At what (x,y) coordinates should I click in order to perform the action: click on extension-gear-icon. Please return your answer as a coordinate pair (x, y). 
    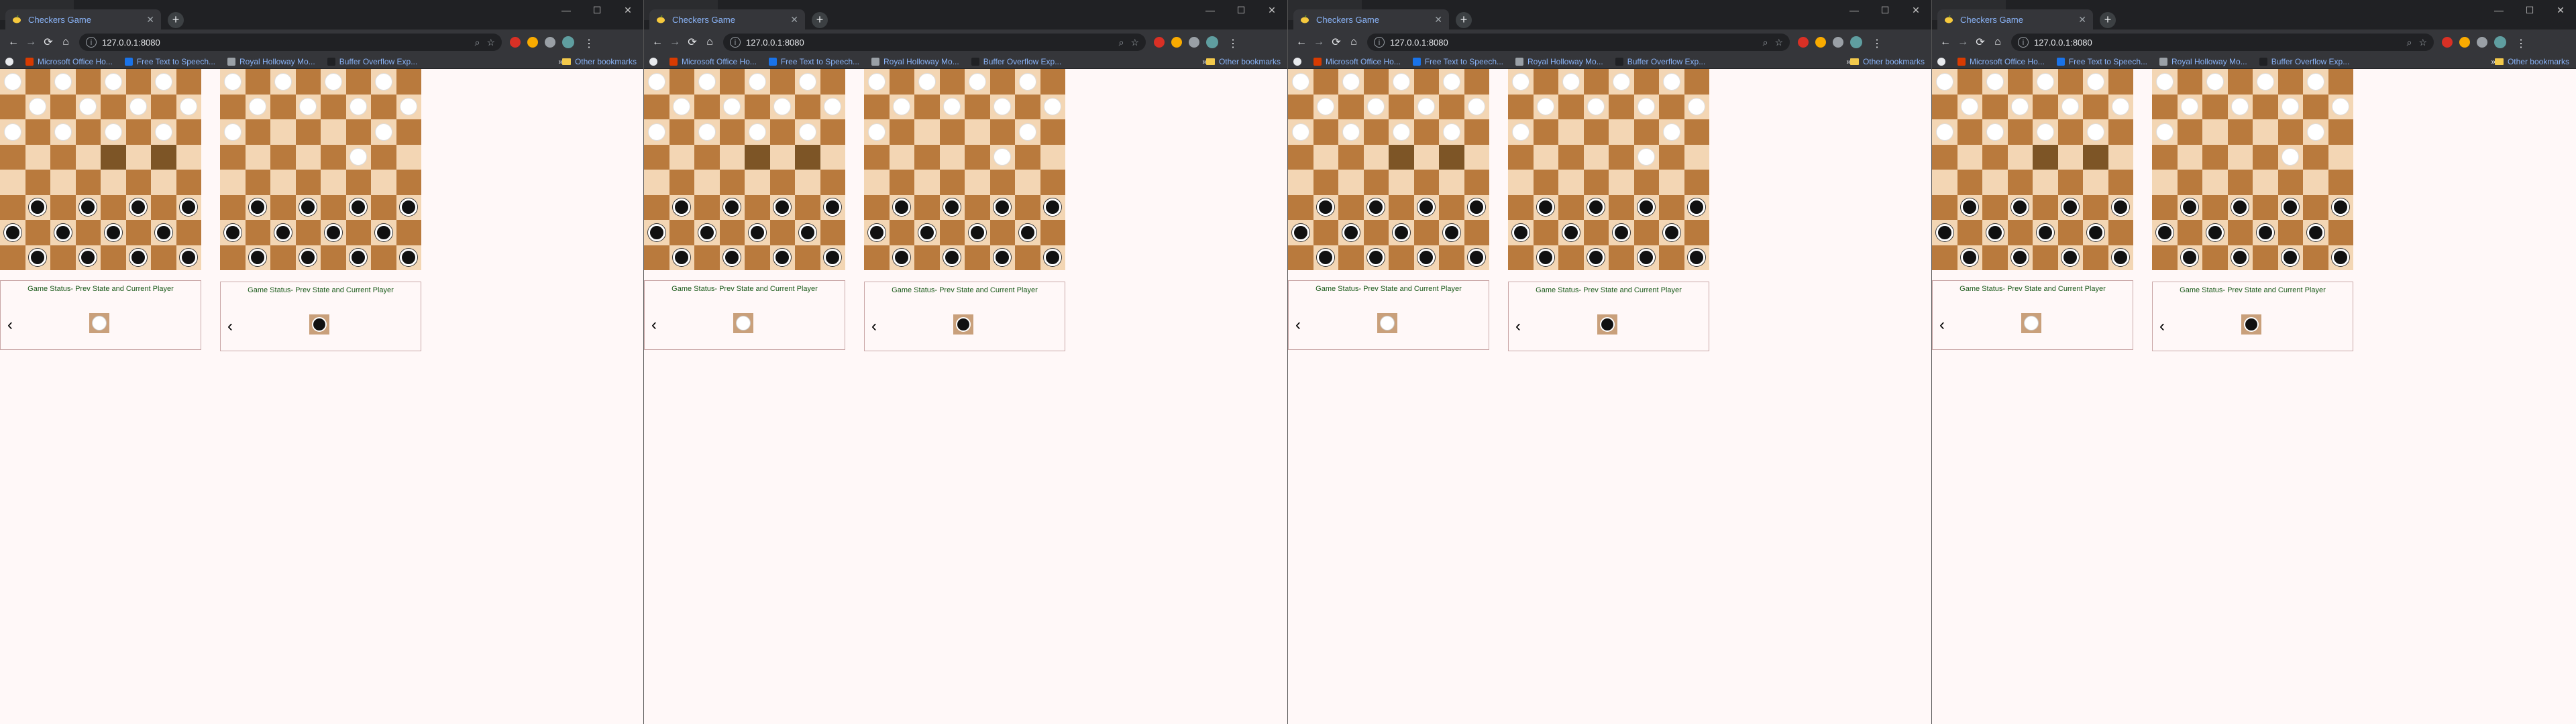
    Looking at the image, I should click on (2482, 42).